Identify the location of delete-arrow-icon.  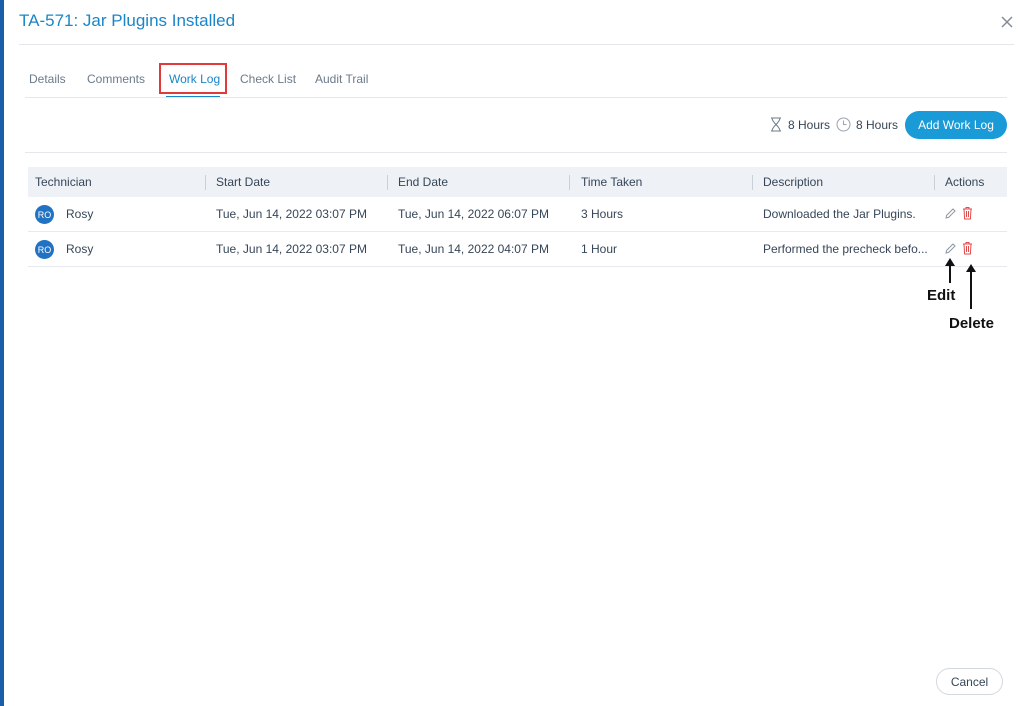
(971, 286).